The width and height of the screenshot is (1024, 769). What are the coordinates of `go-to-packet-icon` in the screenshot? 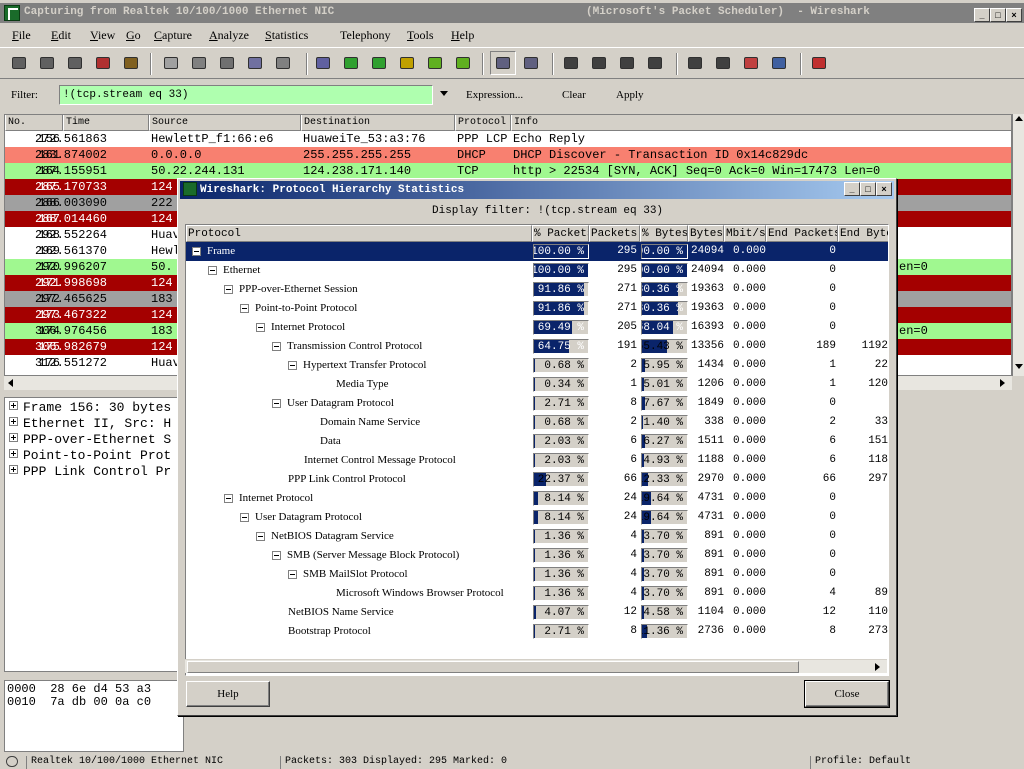 It's located at (407, 63).